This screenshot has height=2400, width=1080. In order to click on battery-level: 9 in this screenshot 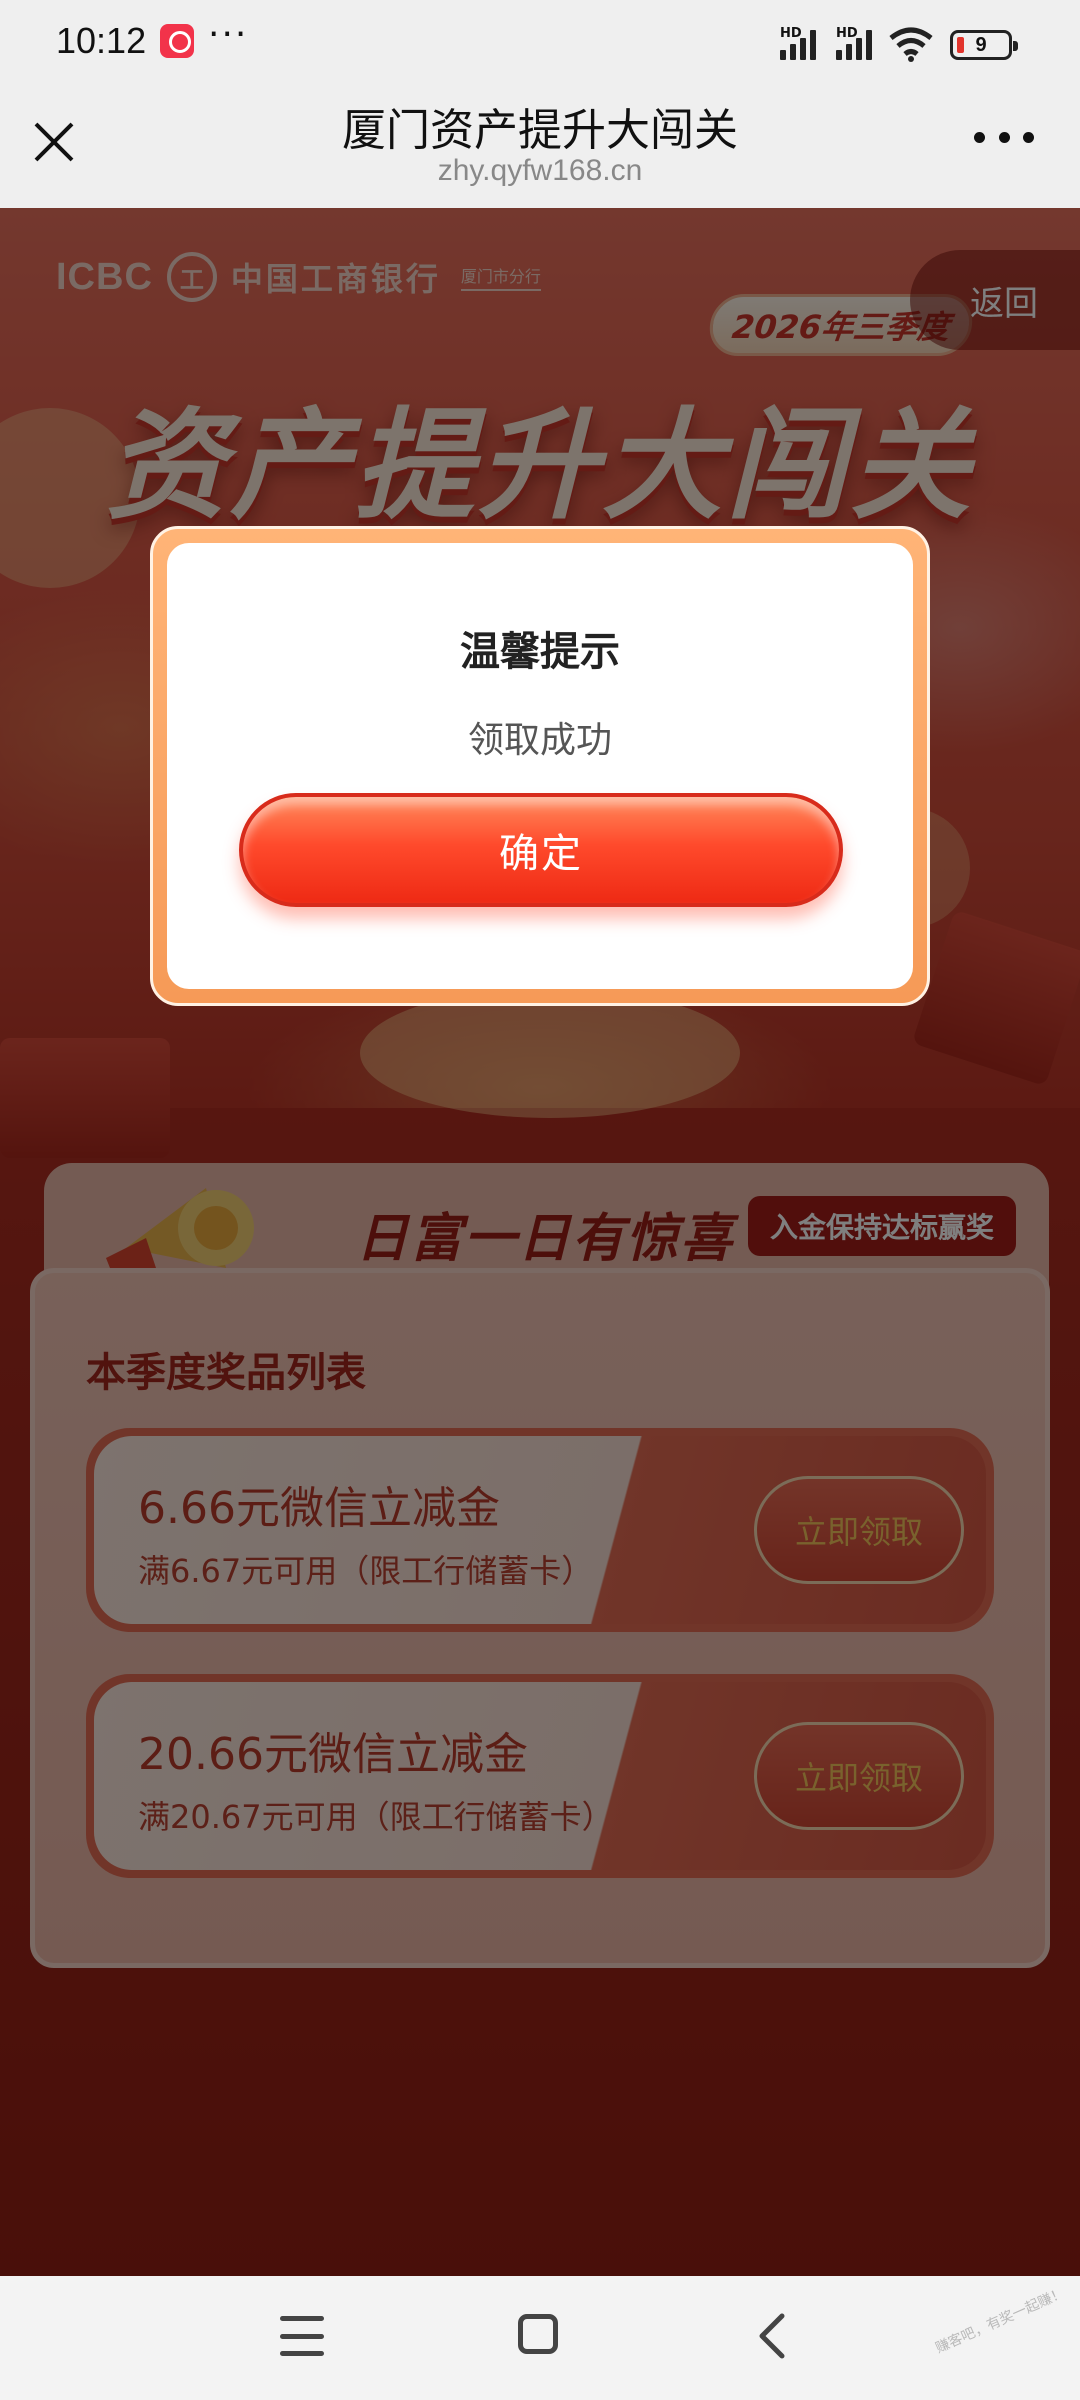, I will do `click(981, 44)`.